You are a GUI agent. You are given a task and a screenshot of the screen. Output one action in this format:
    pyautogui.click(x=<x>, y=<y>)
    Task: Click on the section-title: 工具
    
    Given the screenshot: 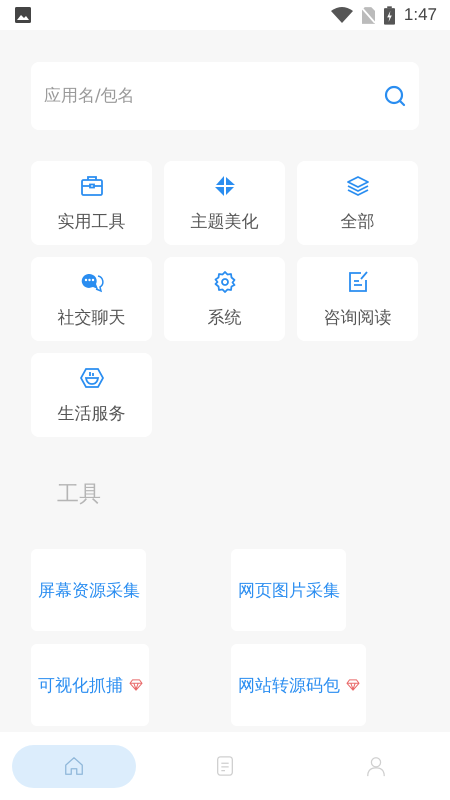 What is the action you would take?
    pyautogui.click(x=79, y=495)
    